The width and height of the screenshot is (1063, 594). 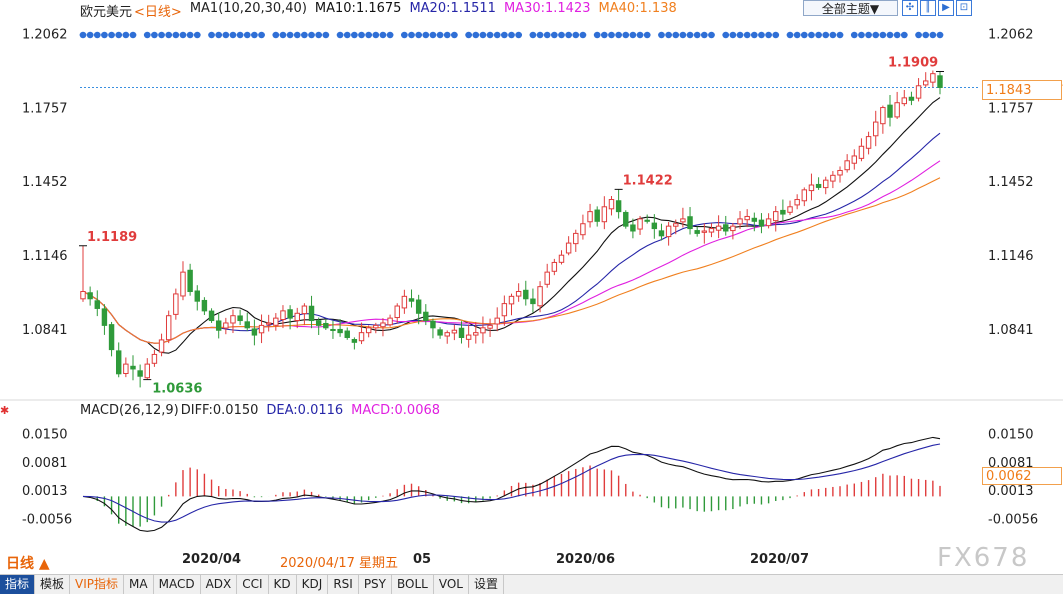 I want to click on bar-chart-icon: ║, so click(x=928, y=8).